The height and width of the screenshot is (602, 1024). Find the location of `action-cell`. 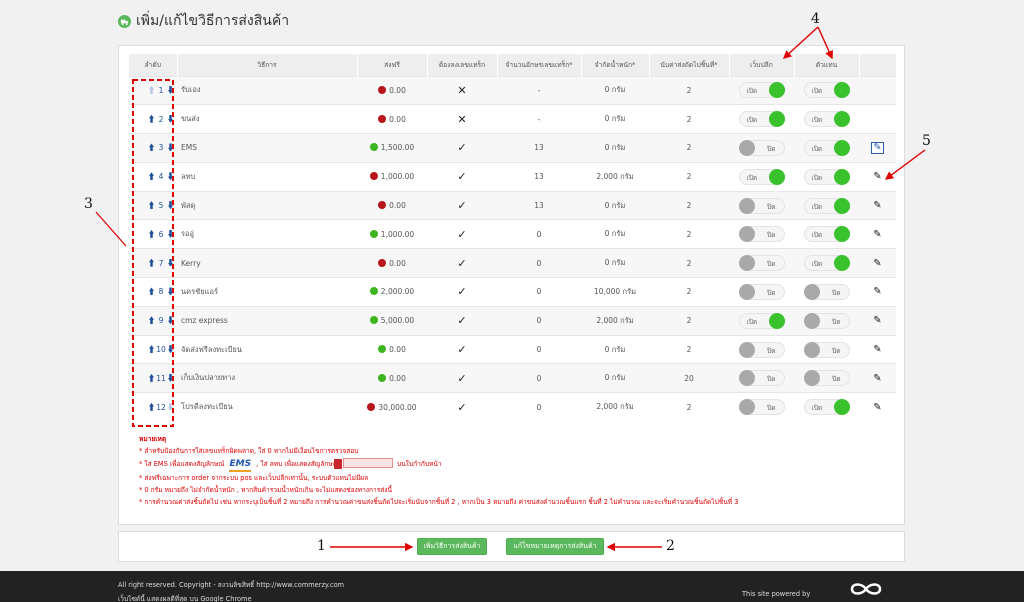

action-cell is located at coordinates (877, 90).